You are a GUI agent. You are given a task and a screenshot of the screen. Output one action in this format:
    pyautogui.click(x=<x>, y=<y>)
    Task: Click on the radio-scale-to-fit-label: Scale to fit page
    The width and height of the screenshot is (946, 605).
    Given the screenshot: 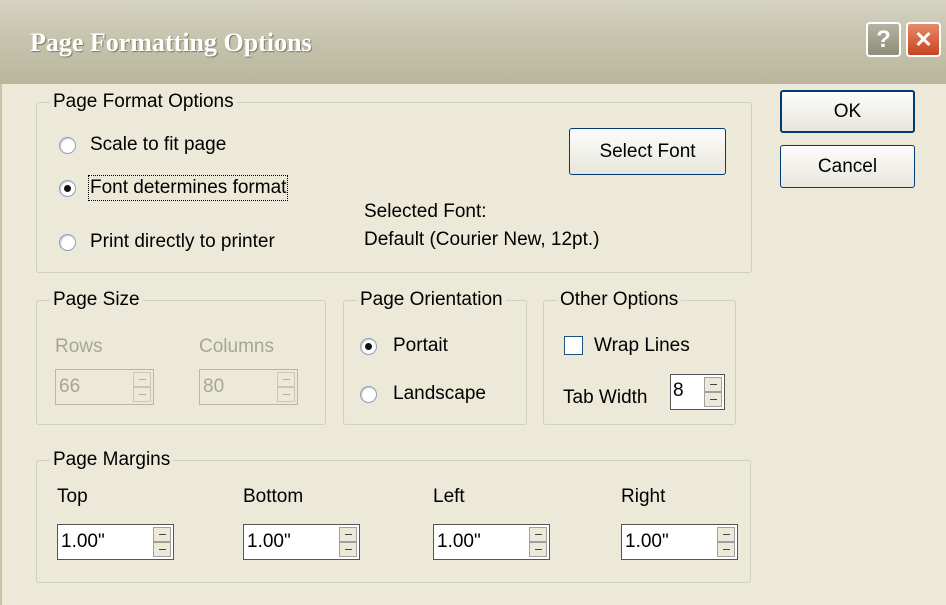 What is the action you would take?
    pyautogui.click(x=158, y=145)
    